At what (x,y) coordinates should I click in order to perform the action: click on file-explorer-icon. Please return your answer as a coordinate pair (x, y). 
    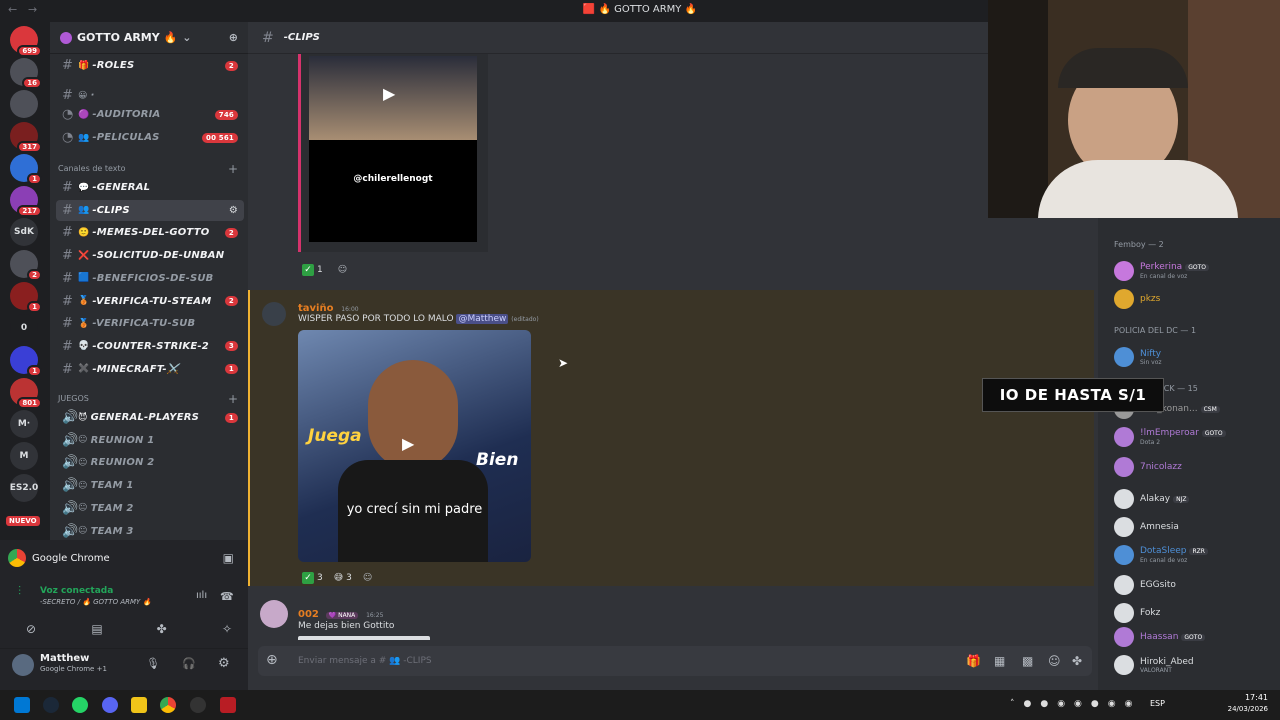
    Looking at the image, I should click on (139, 705).